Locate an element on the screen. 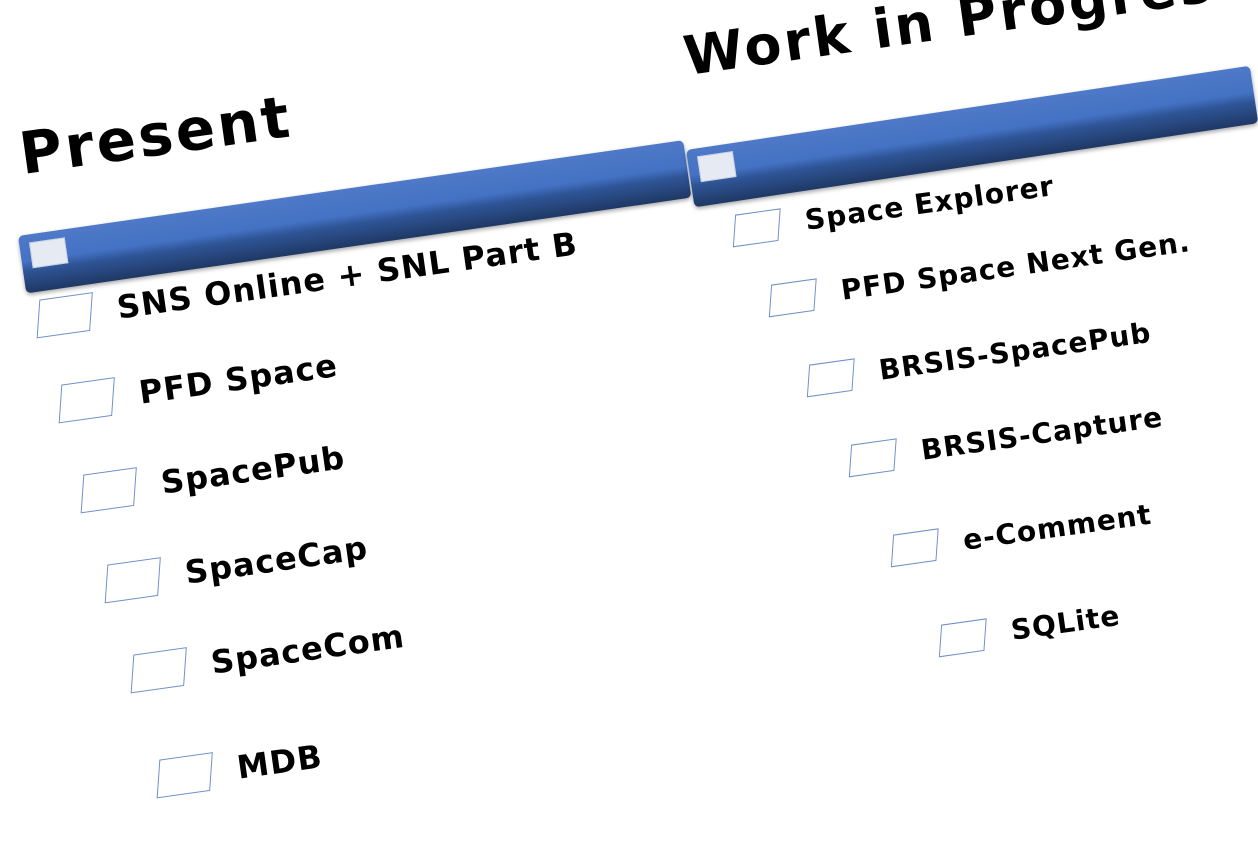 Image resolution: width=1258 pixels, height=843 pixels. work-in-progress-item: PFD Space Next Gen. is located at coordinates (980, 271).